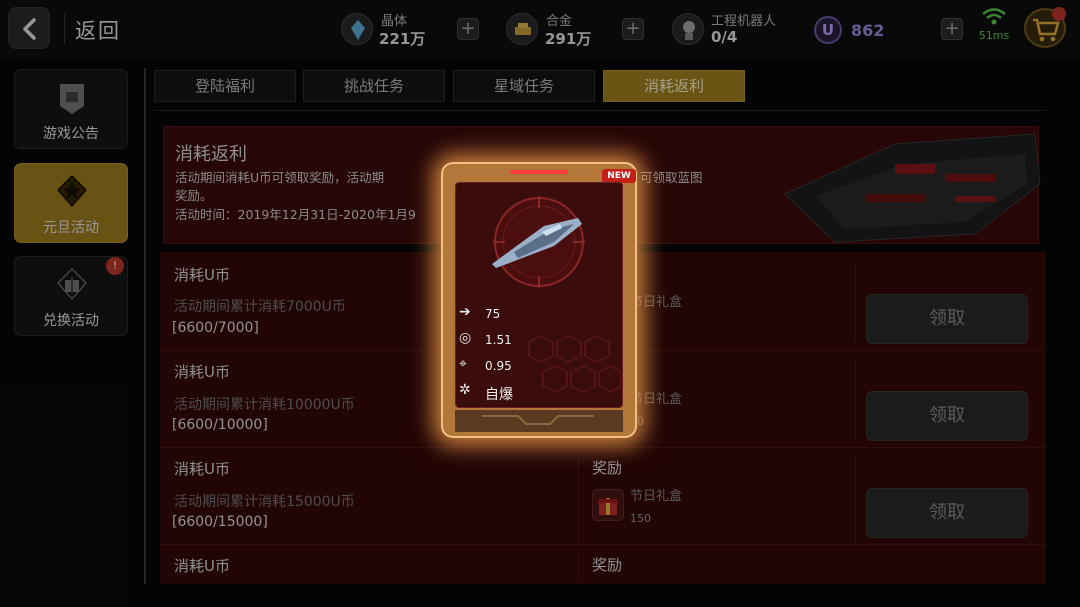 The height and width of the screenshot is (607, 1080). I want to click on crosshair-icon: ⌖, so click(463, 364).